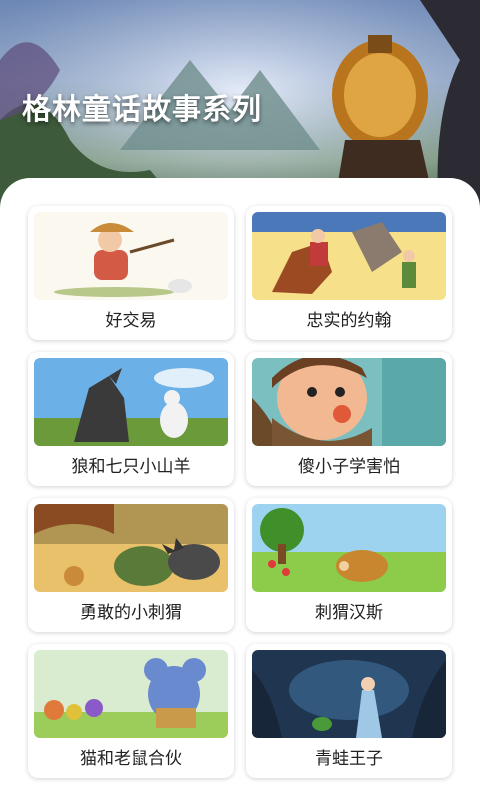 The image size is (480, 800). What do you see at coordinates (349, 467) in the screenshot?
I see `story-title: 傻小子学害怕` at bounding box center [349, 467].